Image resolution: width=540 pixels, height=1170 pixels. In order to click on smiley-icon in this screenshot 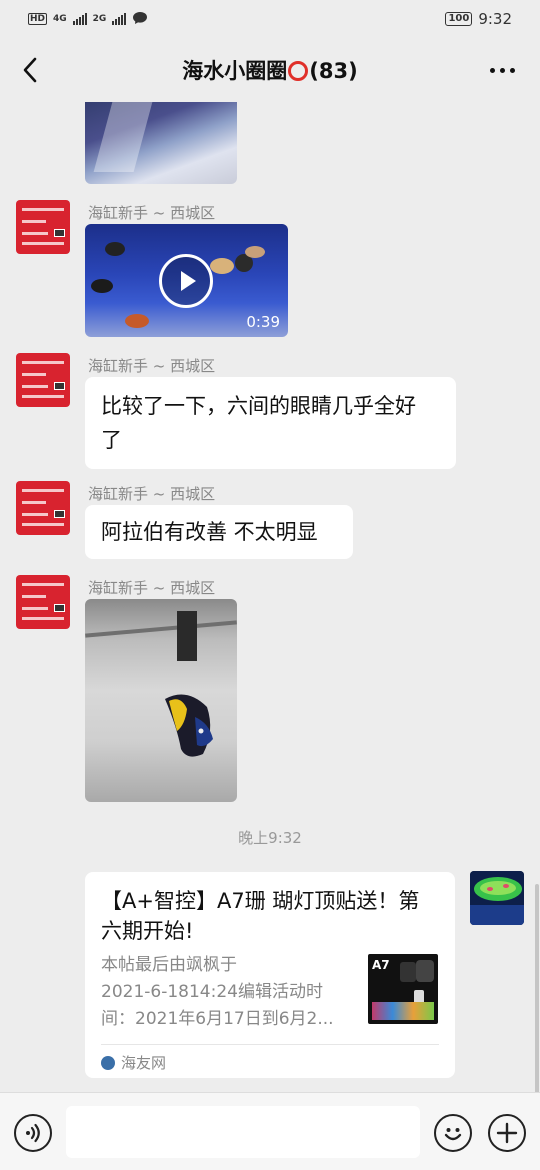, I will do `click(453, 1134)`.